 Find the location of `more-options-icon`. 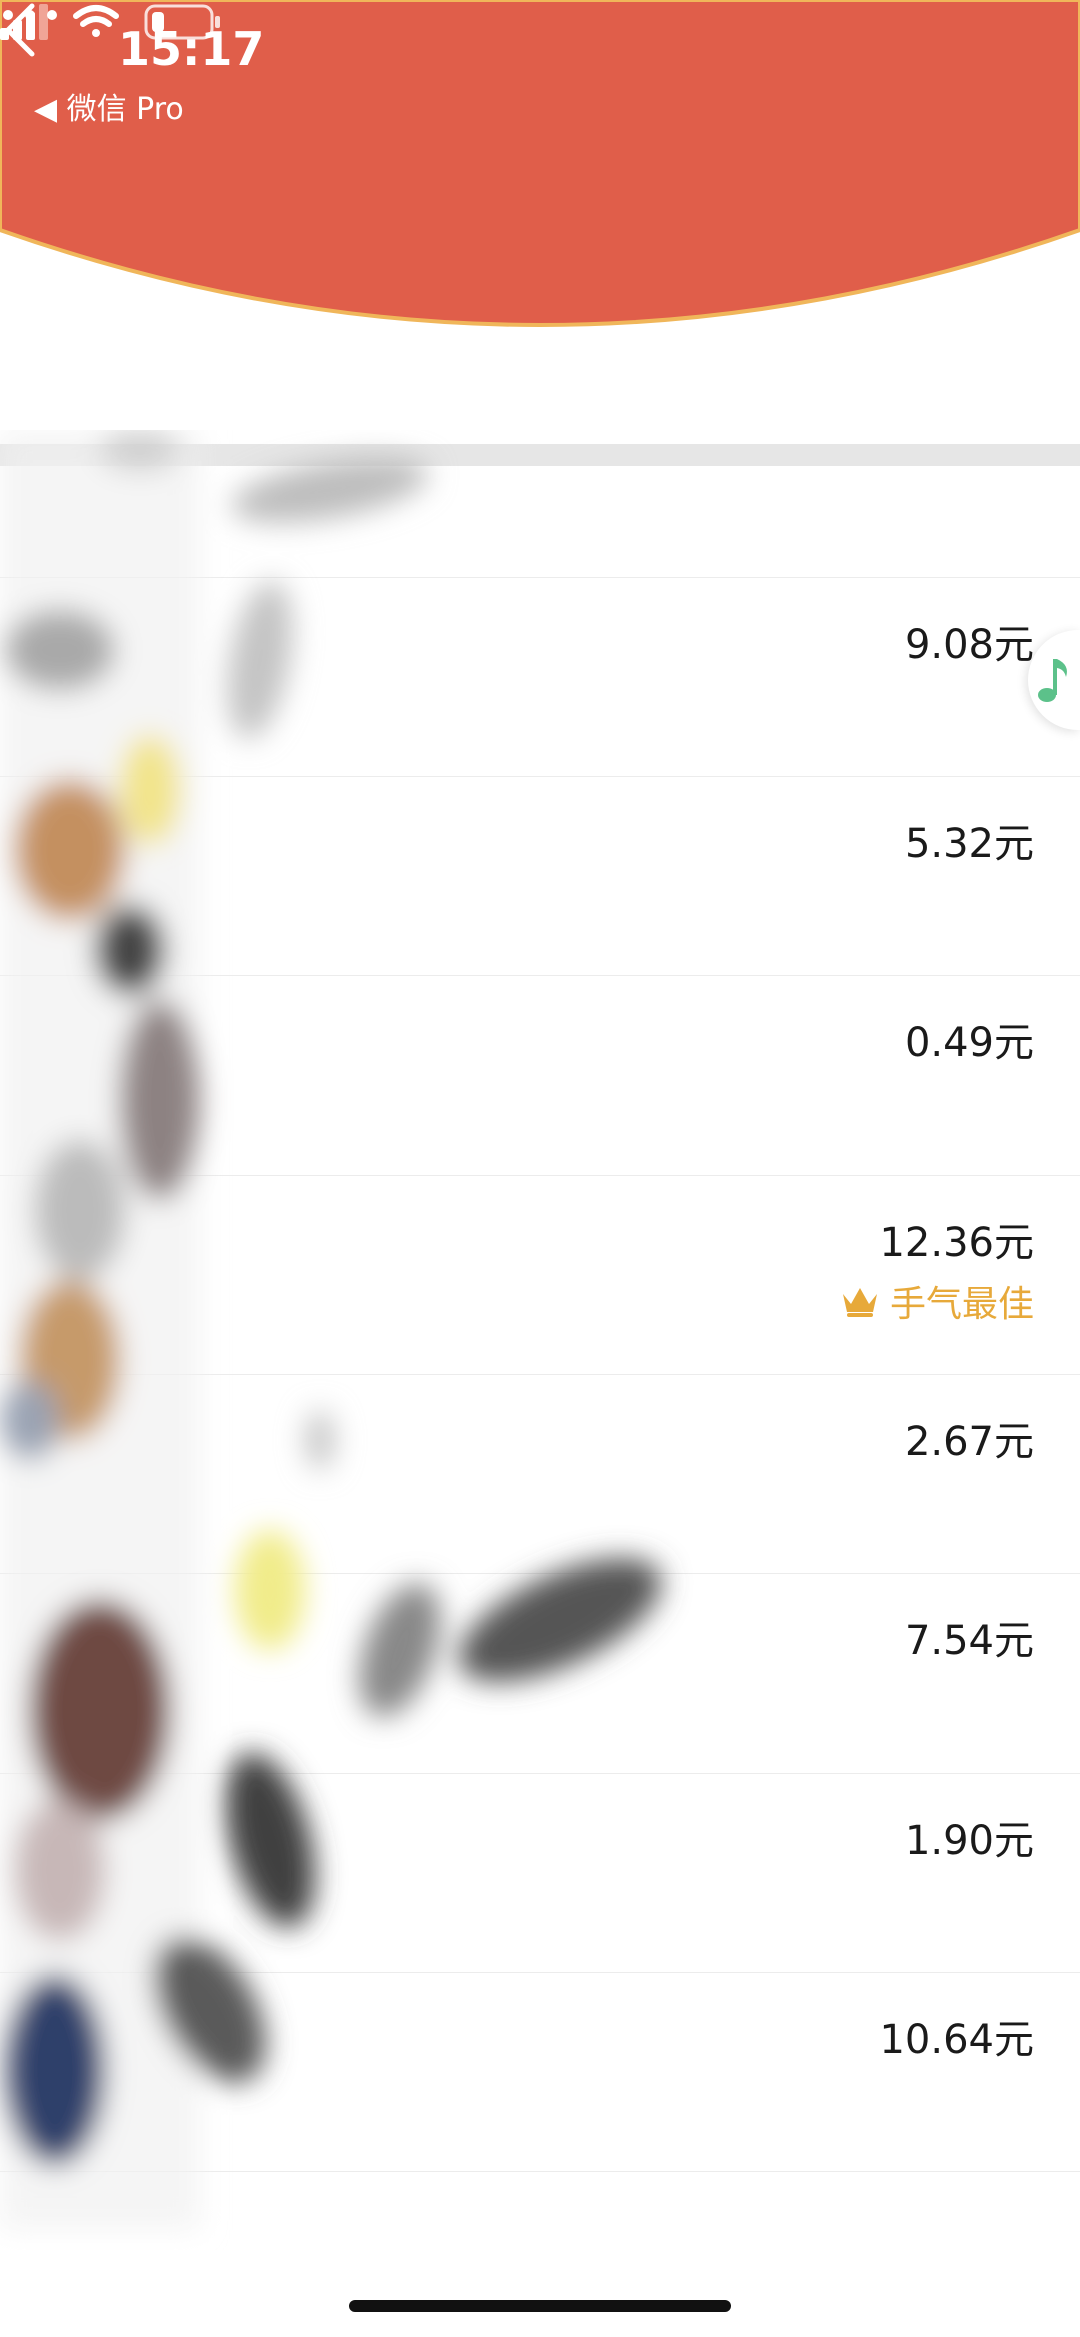

more-options-icon is located at coordinates (30, 15).